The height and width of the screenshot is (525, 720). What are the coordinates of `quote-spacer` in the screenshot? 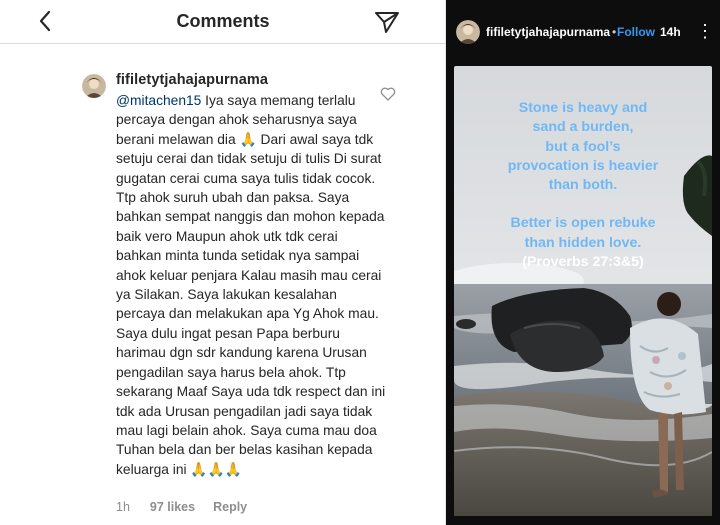 It's located at (583, 204).